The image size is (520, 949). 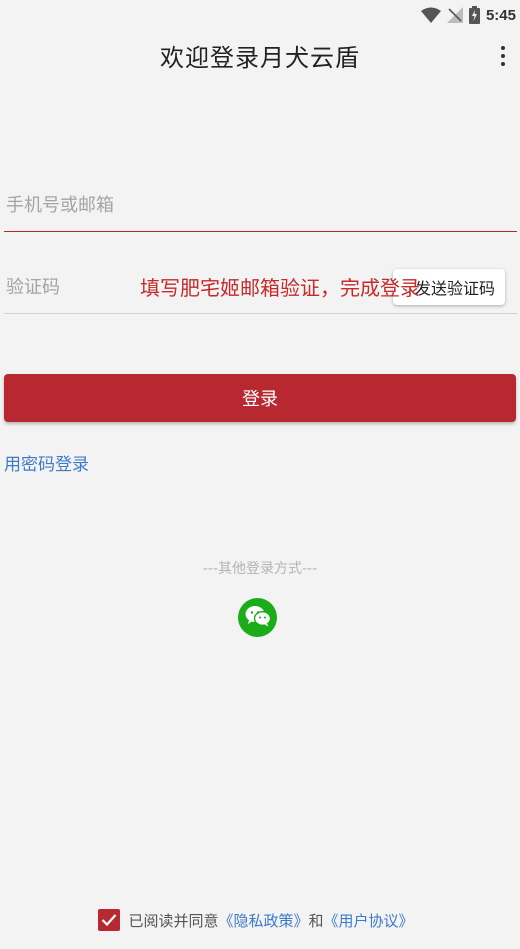 I want to click on privacy-policy-link: 《隐私政策》, so click(x=263, y=920).